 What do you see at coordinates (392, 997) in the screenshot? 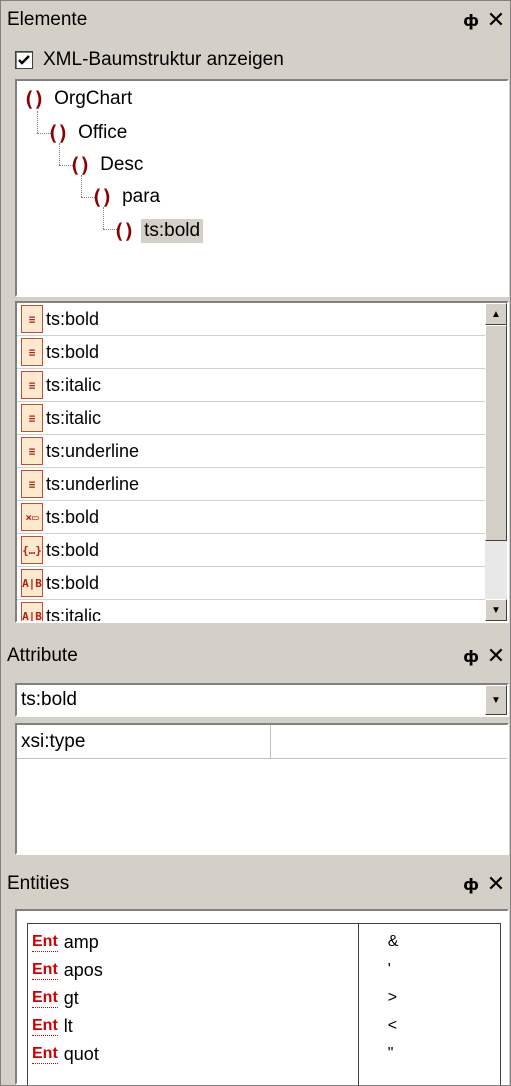
I see `entity-value: >` at bounding box center [392, 997].